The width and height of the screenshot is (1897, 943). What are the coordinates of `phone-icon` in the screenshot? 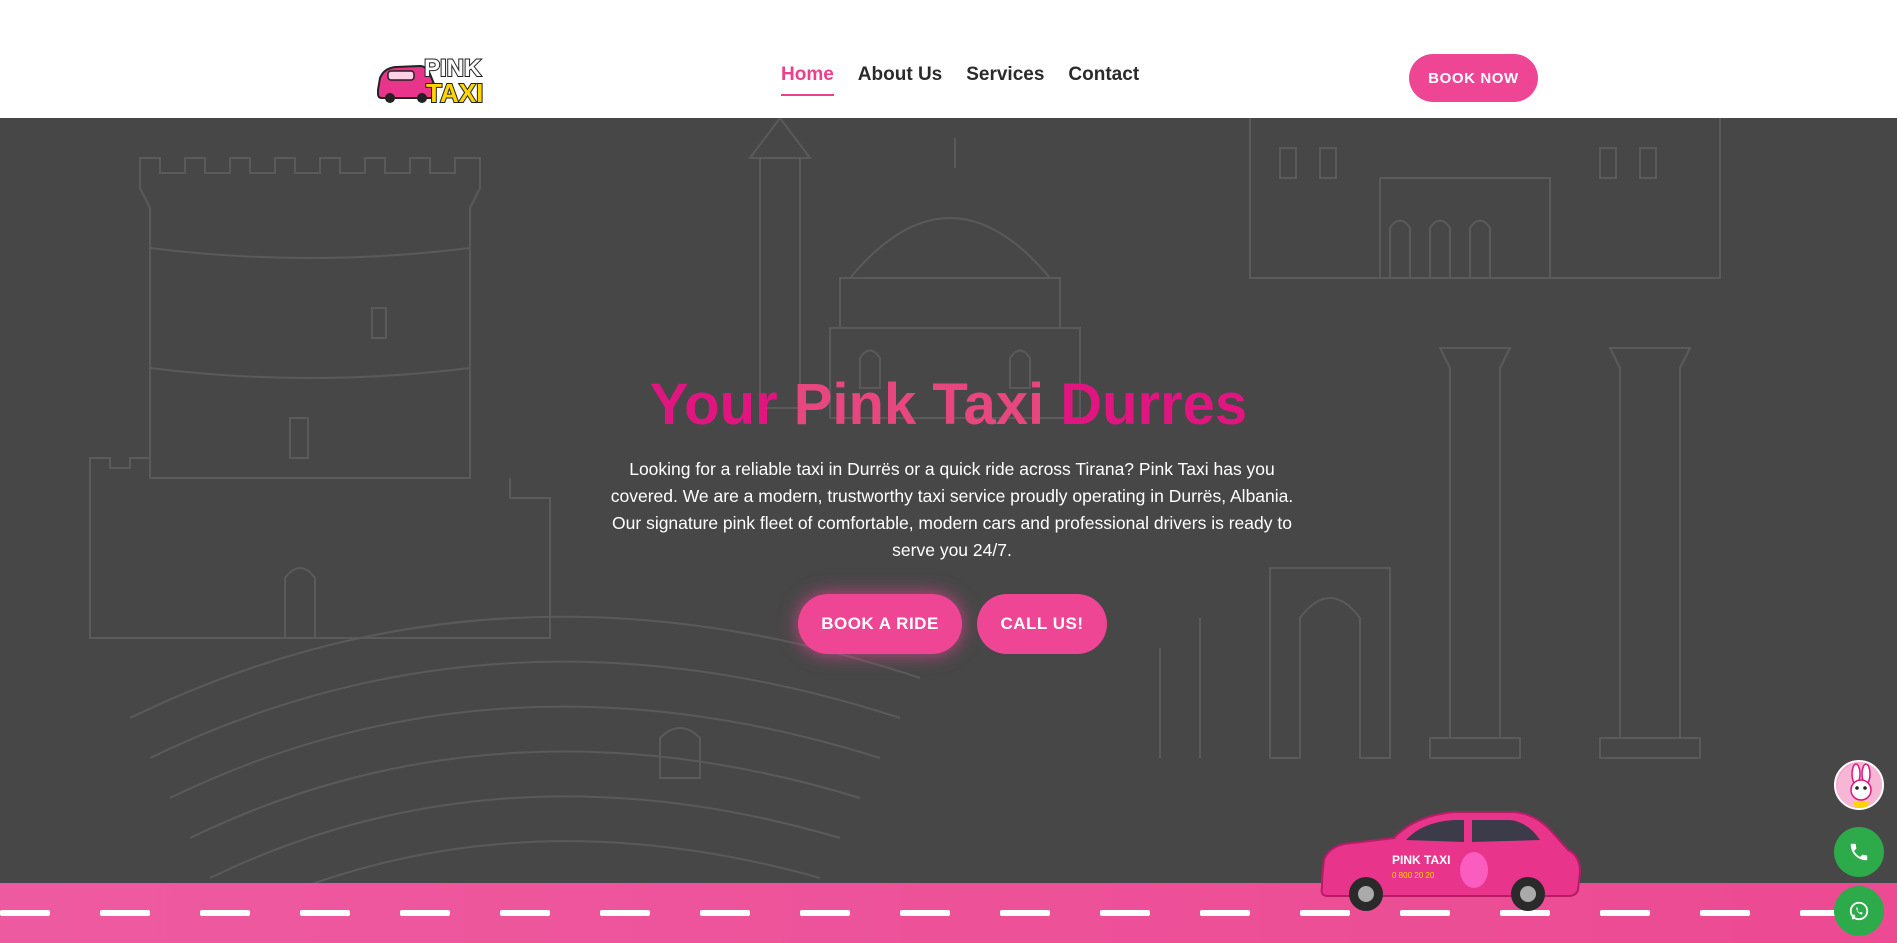 It's located at (1859, 852).